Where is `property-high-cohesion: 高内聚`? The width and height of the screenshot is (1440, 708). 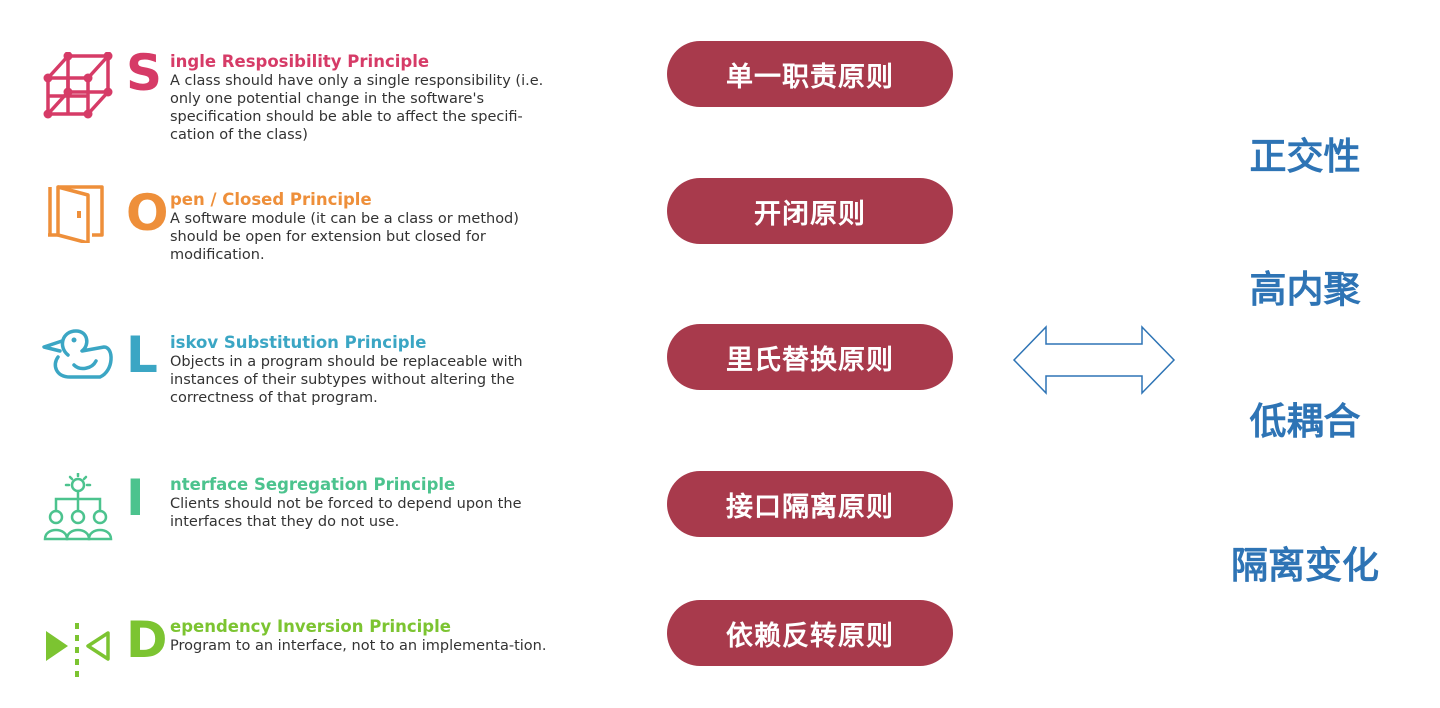 property-high-cohesion: 高内聚 is located at coordinates (1305, 289).